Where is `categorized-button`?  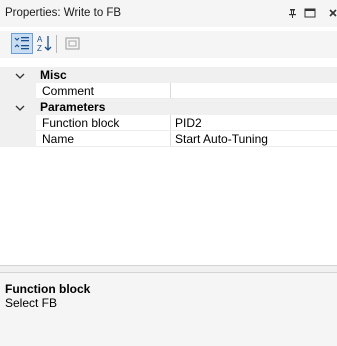
categorized-button is located at coordinates (22, 43).